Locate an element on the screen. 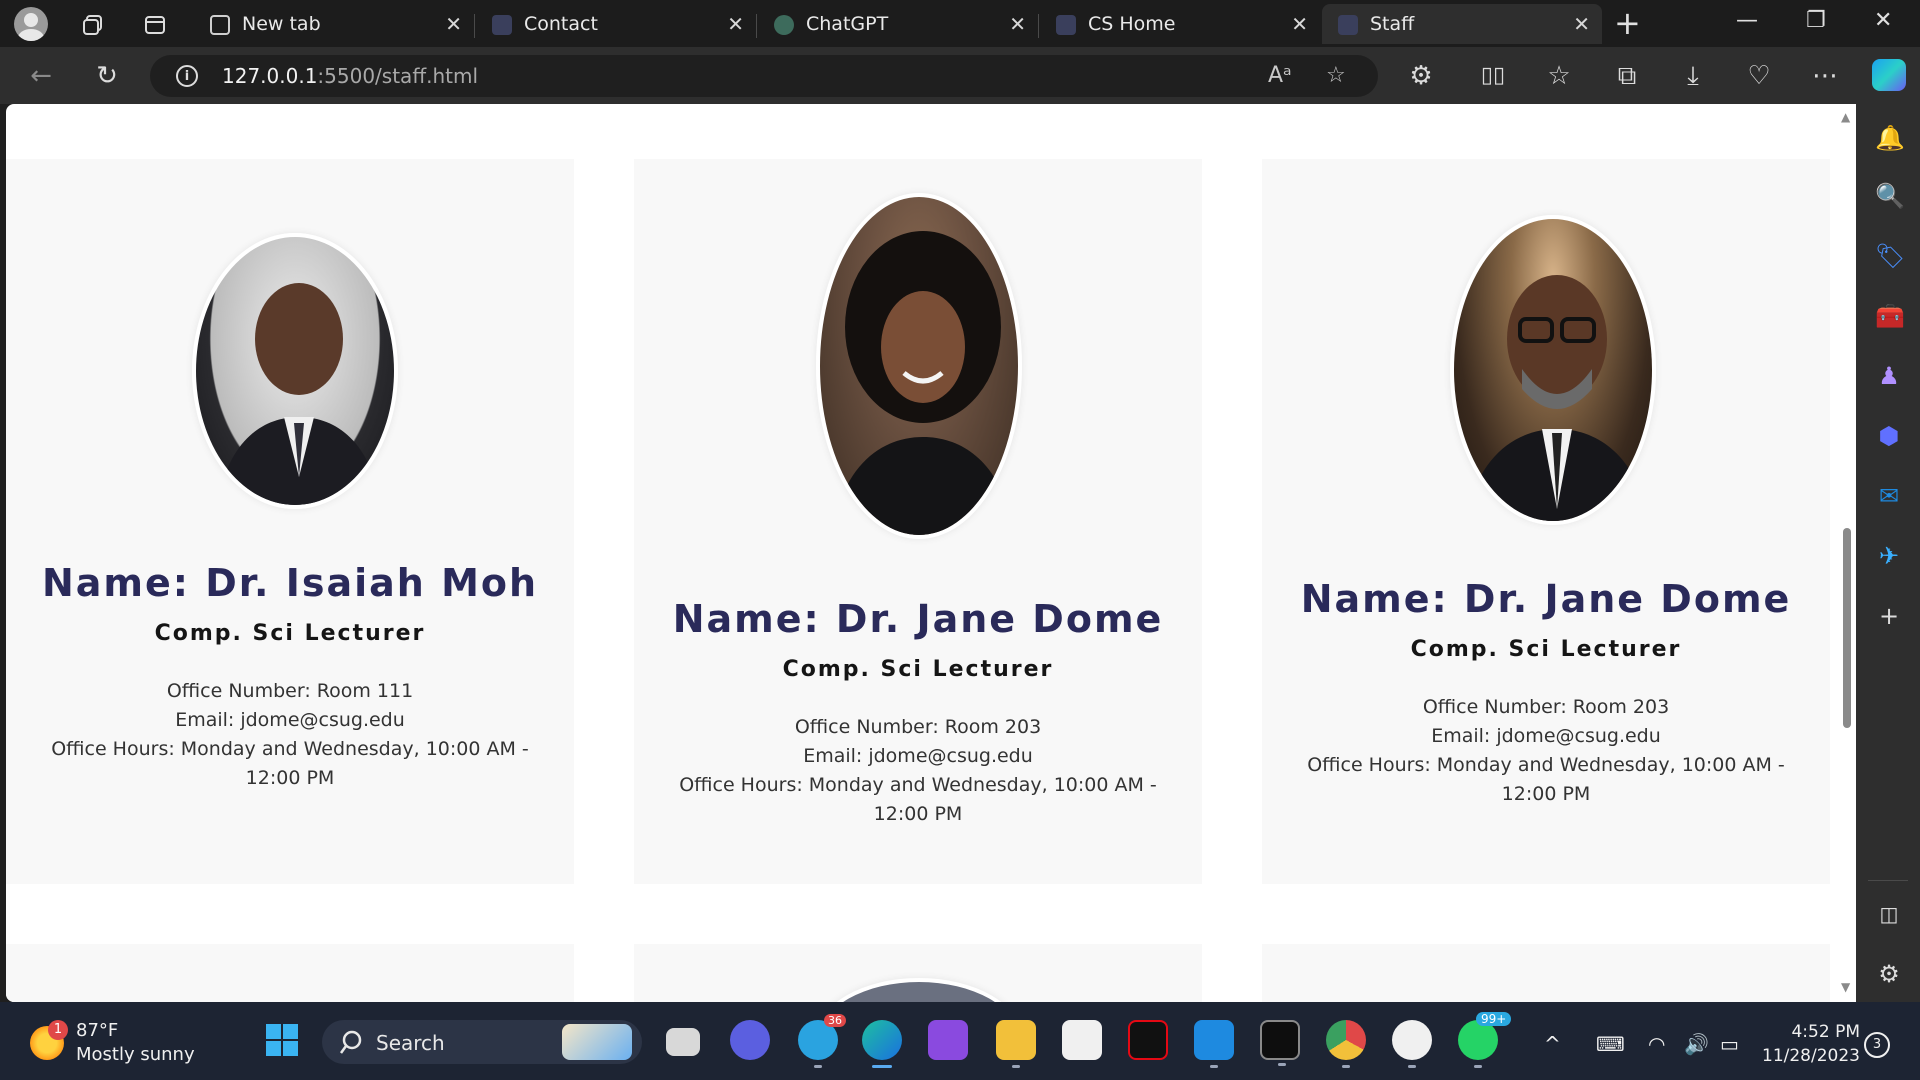 This screenshot has width=1920, height=1080. staff-role: Comp. Sci Lecturer is located at coordinates (918, 669).